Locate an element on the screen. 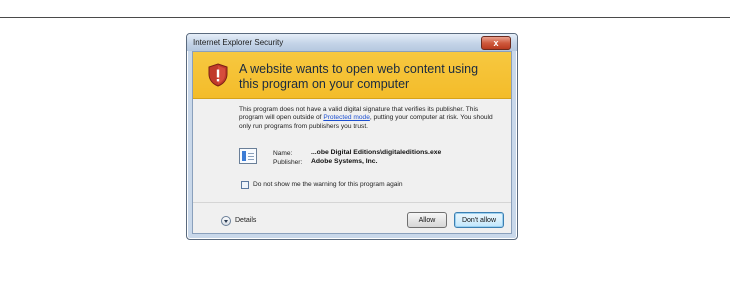 This screenshot has height=302, width=730. expand-chevron-icon is located at coordinates (226, 221).